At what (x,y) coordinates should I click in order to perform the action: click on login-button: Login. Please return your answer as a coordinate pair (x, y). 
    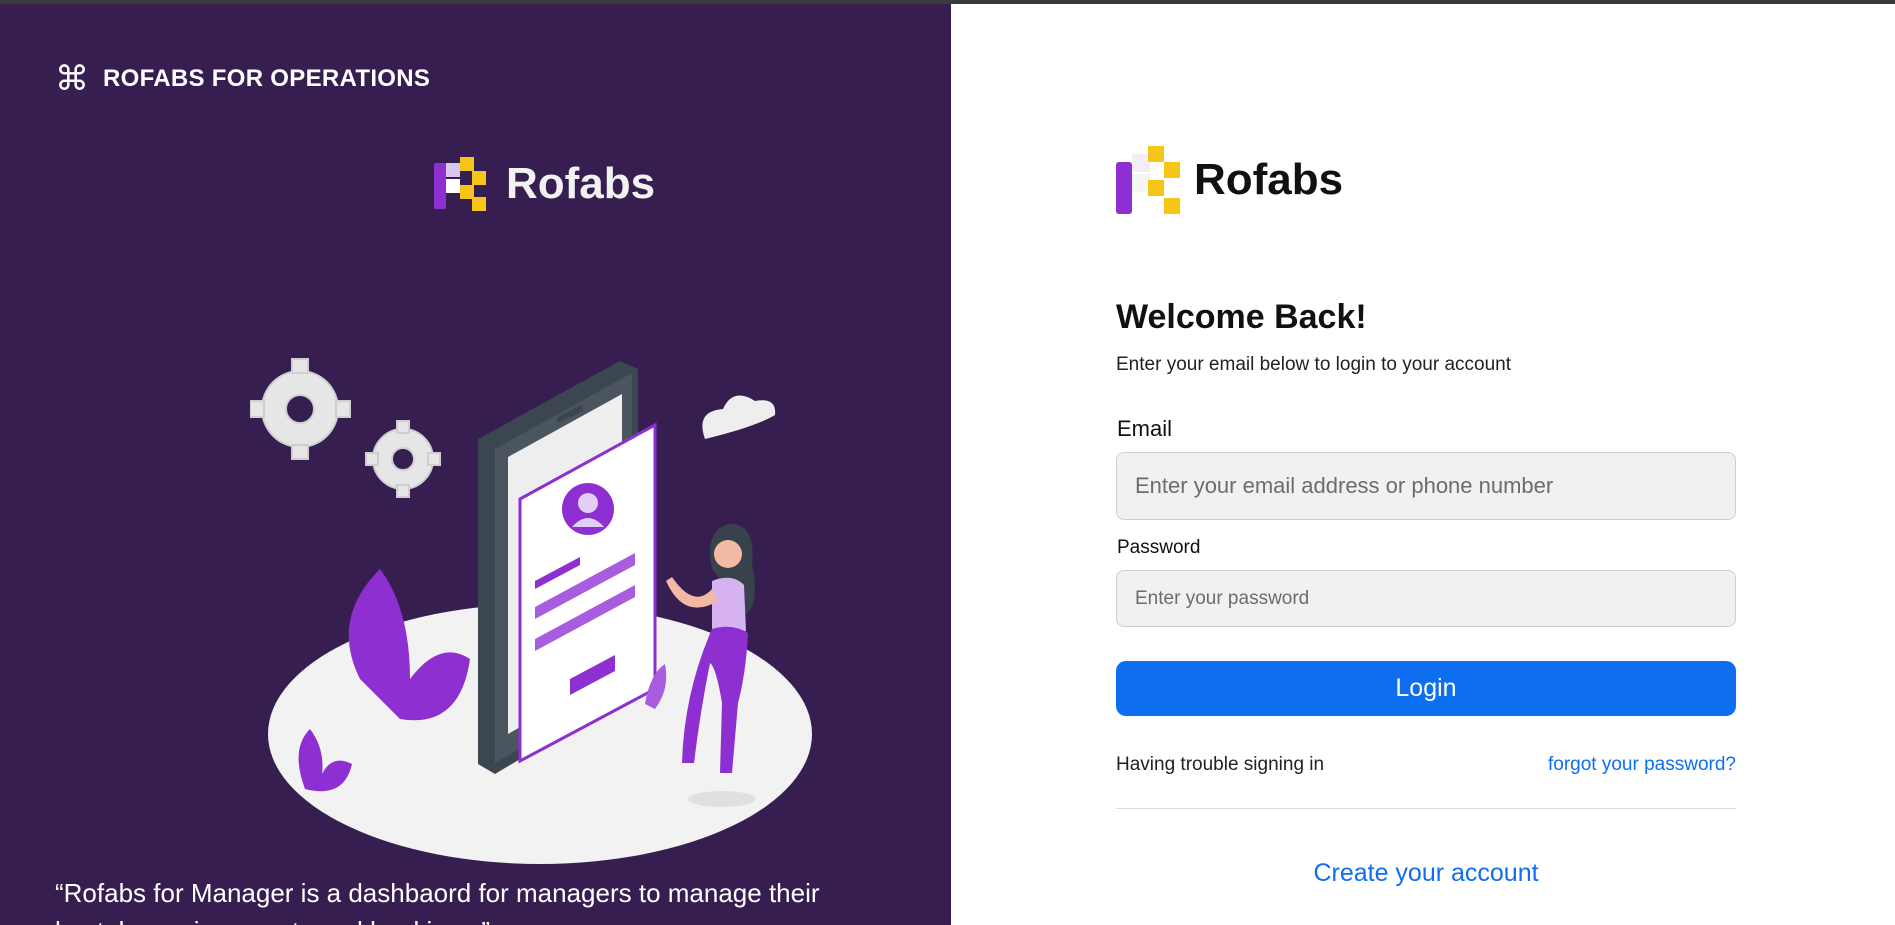
    Looking at the image, I should click on (1426, 688).